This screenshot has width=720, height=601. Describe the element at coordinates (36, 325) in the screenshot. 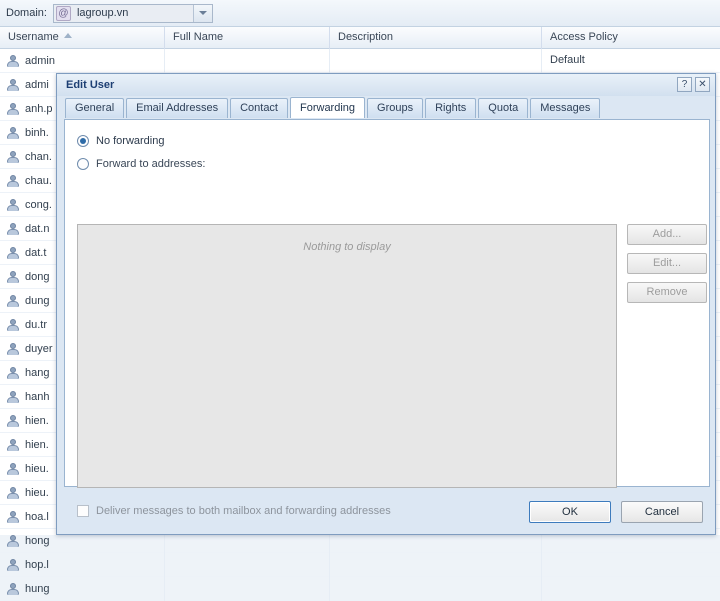

I see `cell-username-label: du.tr` at that location.